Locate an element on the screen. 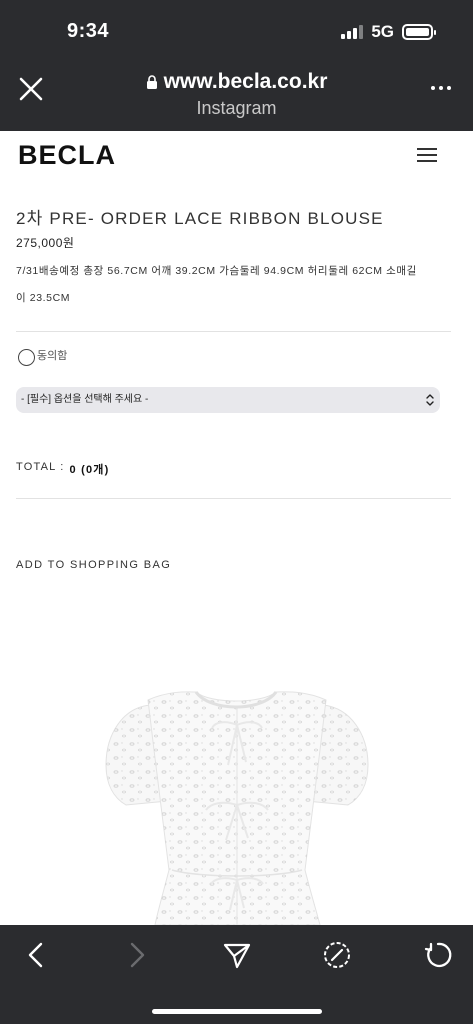 The width and height of the screenshot is (473, 1024). agree-radio is located at coordinates (26, 357).